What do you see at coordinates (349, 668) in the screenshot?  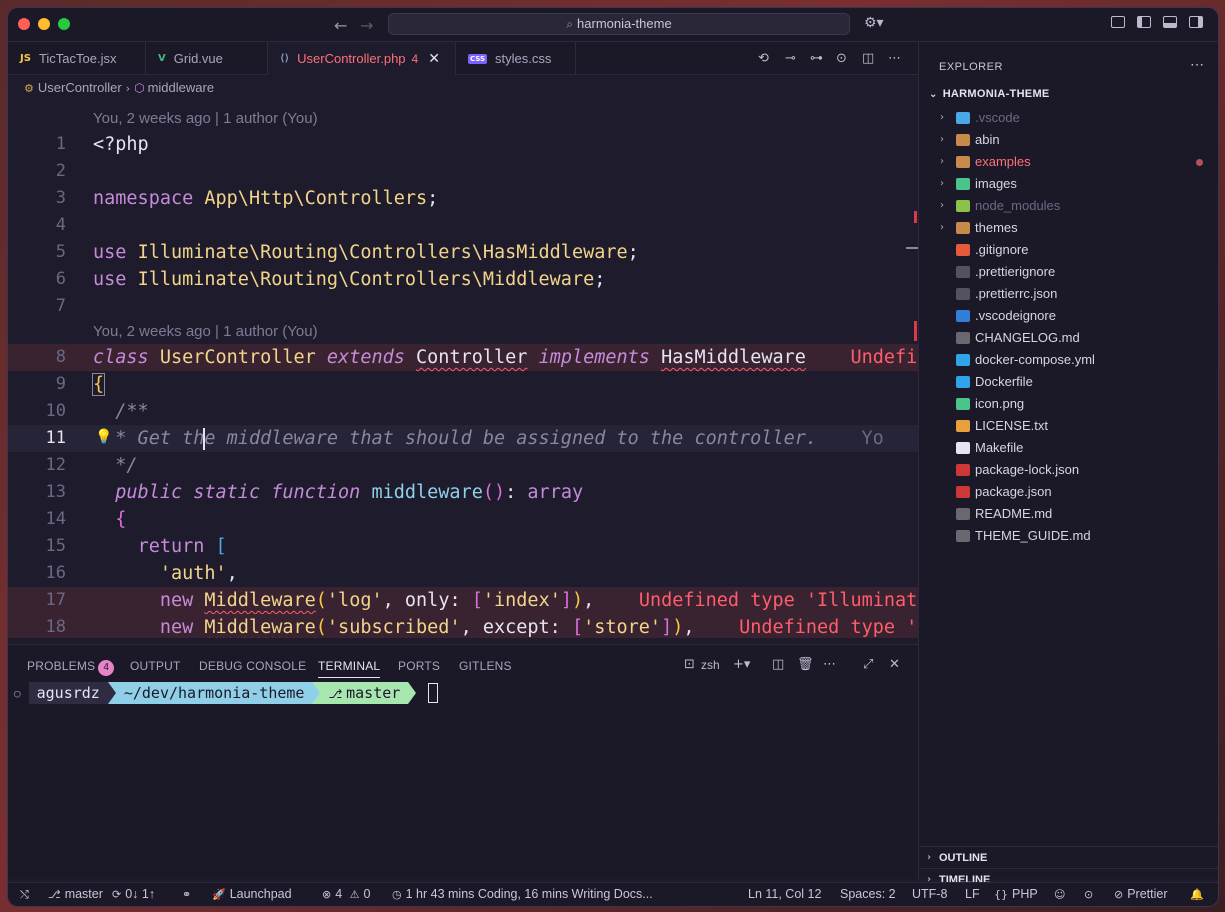 I see `tab-terminal: TERMINAL` at bounding box center [349, 668].